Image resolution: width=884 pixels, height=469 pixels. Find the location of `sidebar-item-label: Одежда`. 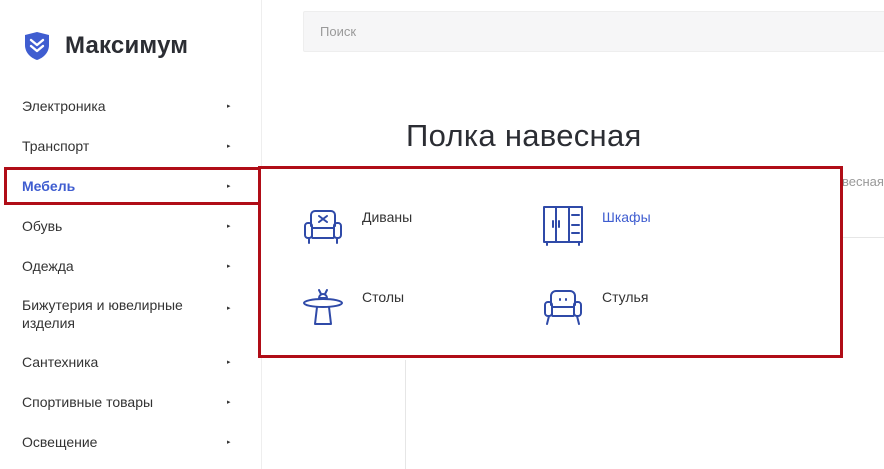

sidebar-item-label: Одежда is located at coordinates (48, 266).